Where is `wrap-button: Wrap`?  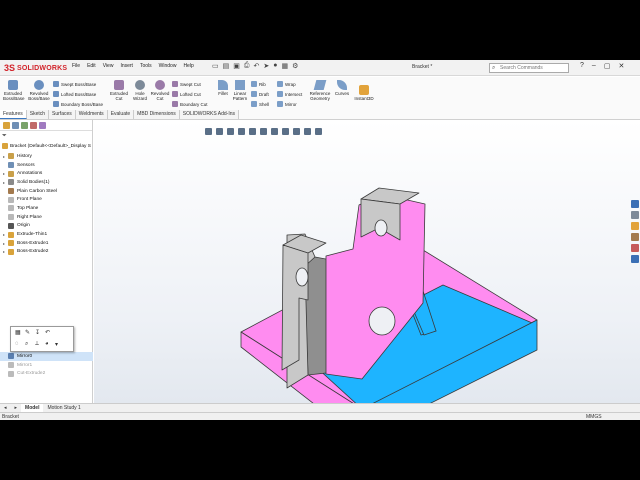
wrap-button: Wrap is located at coordinates (286, 84).